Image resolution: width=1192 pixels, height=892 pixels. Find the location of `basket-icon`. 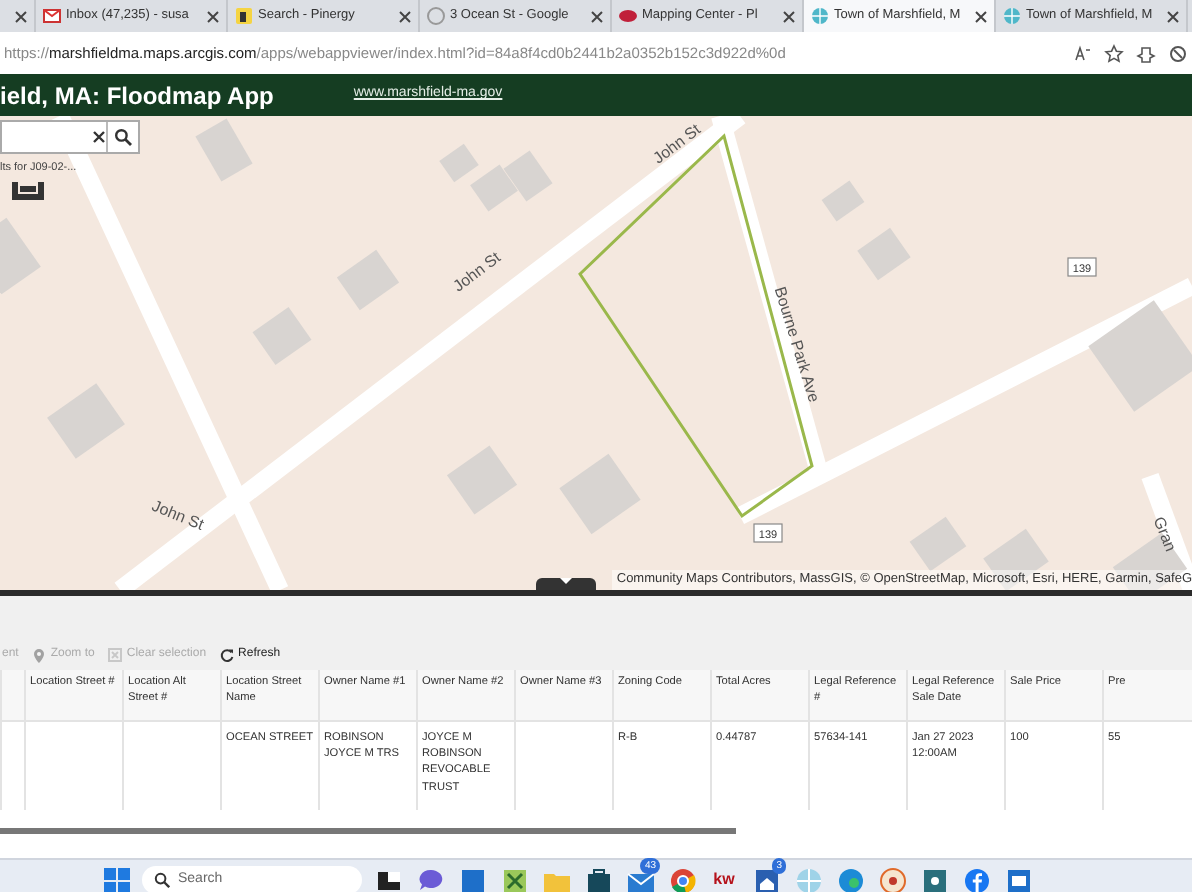

basket-icon is located at coordinates (28, 189).